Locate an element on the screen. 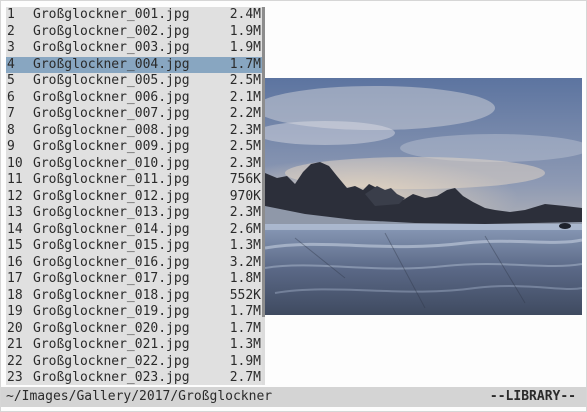 The image size is (587, 412). file-row: 22 Großglockner_022.jpg 1.9M is located at coordinates (134, 362).